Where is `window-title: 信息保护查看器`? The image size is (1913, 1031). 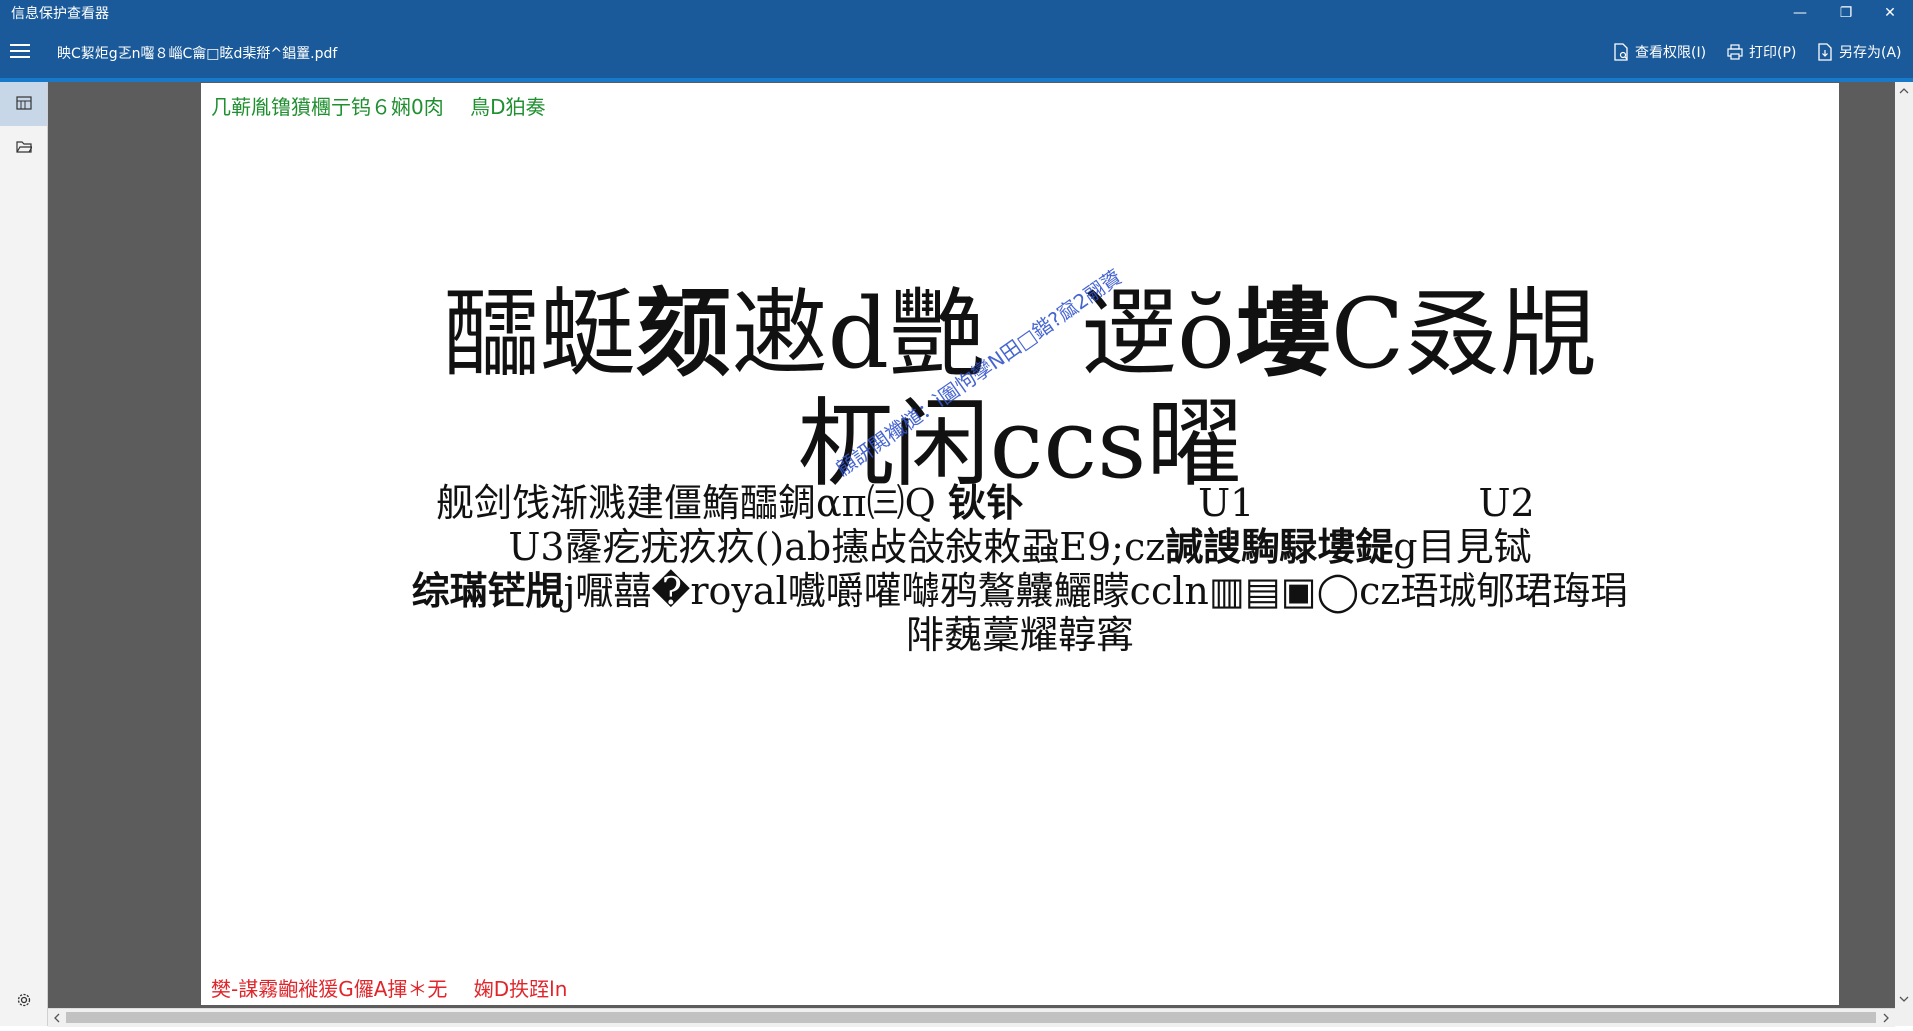
window-title: 信息保护查看器 is located at coordinates (60, 14).